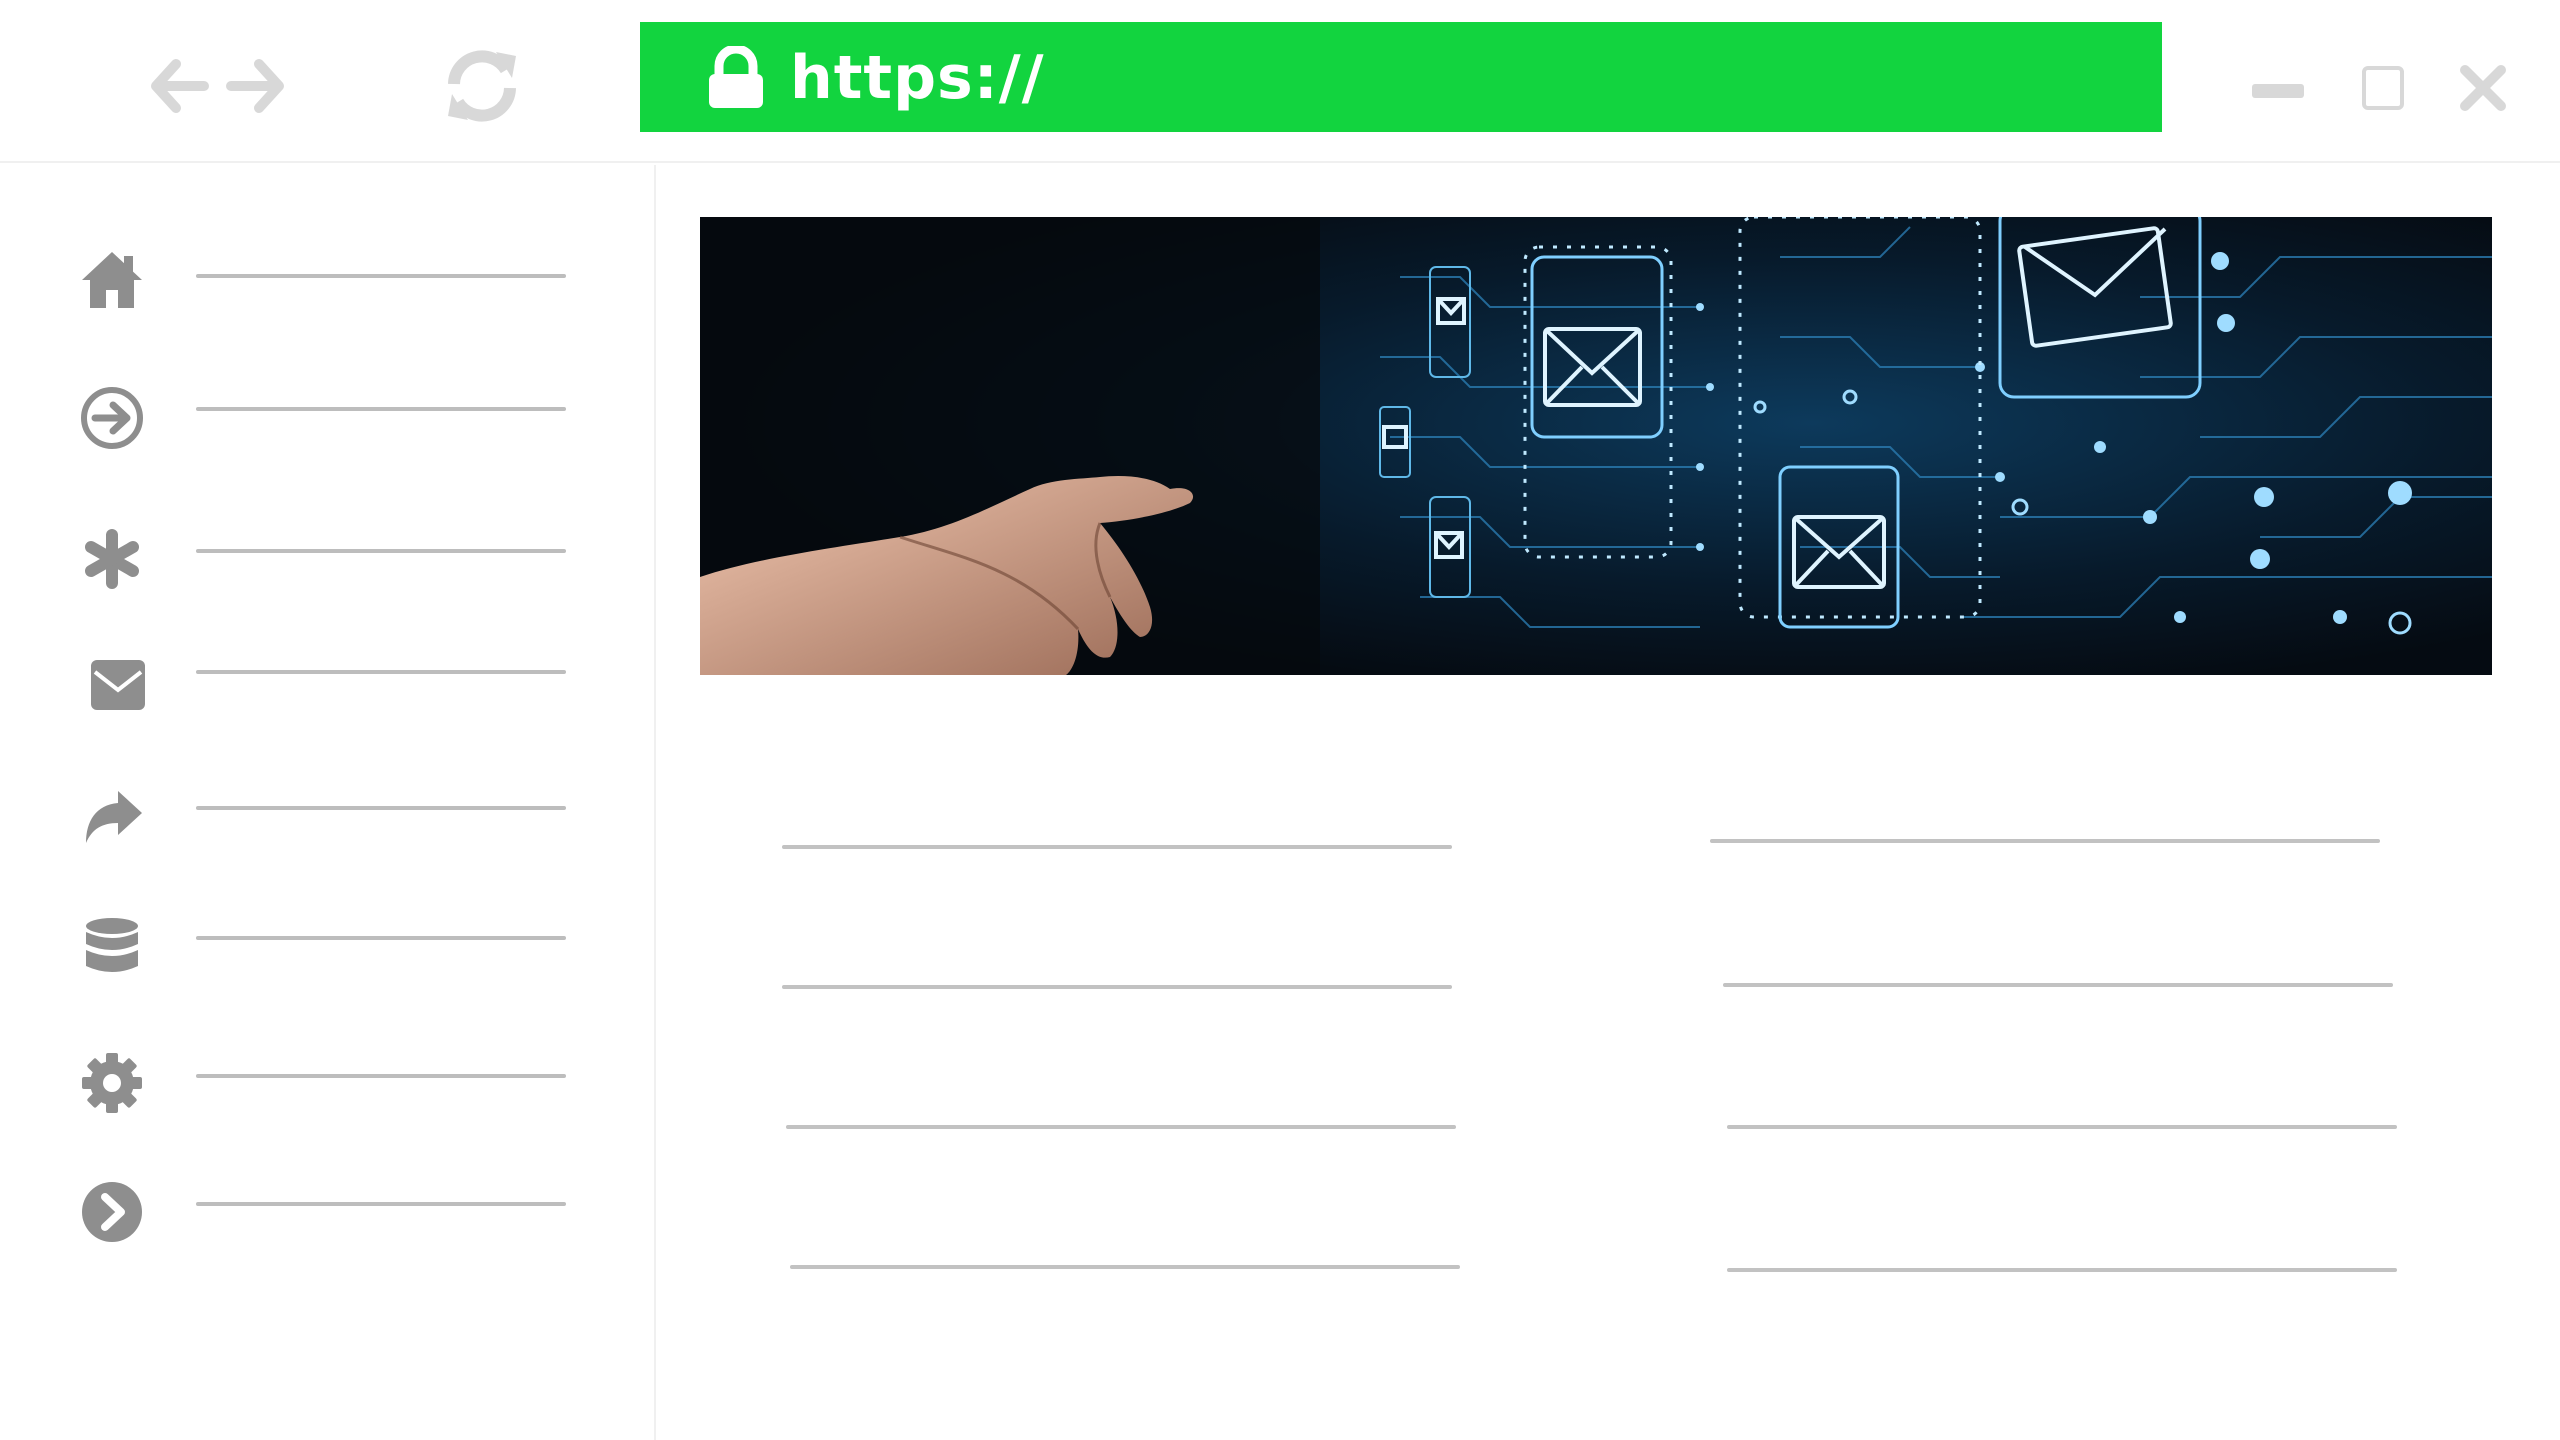  What do you see at coordinates (328, 965) in the screenshot?
I see `sidebar-item-database` at bounding box center [328, 965].